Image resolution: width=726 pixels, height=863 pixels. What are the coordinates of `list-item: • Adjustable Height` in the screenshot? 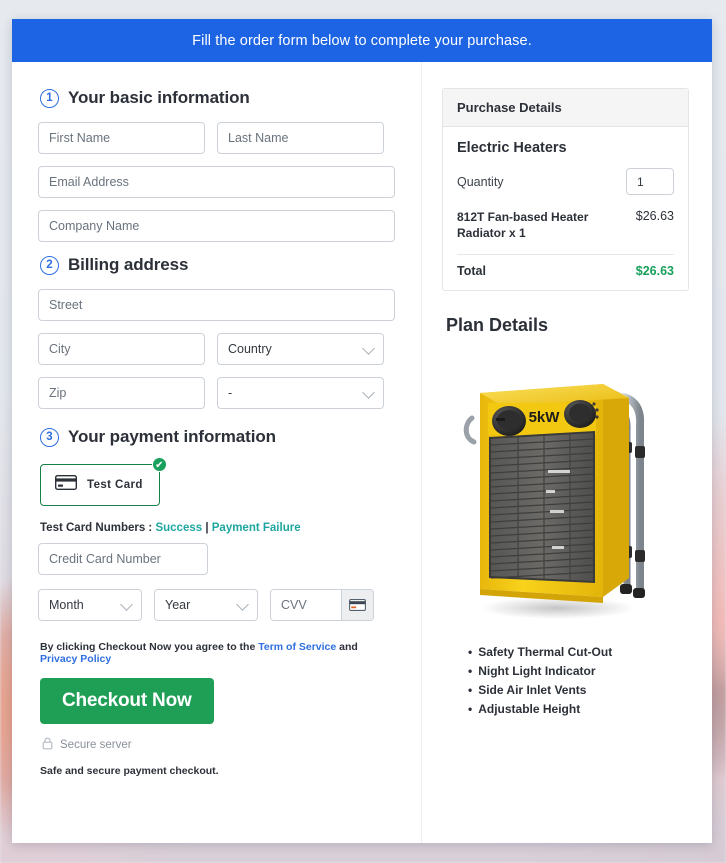 It's located at (578, 709).